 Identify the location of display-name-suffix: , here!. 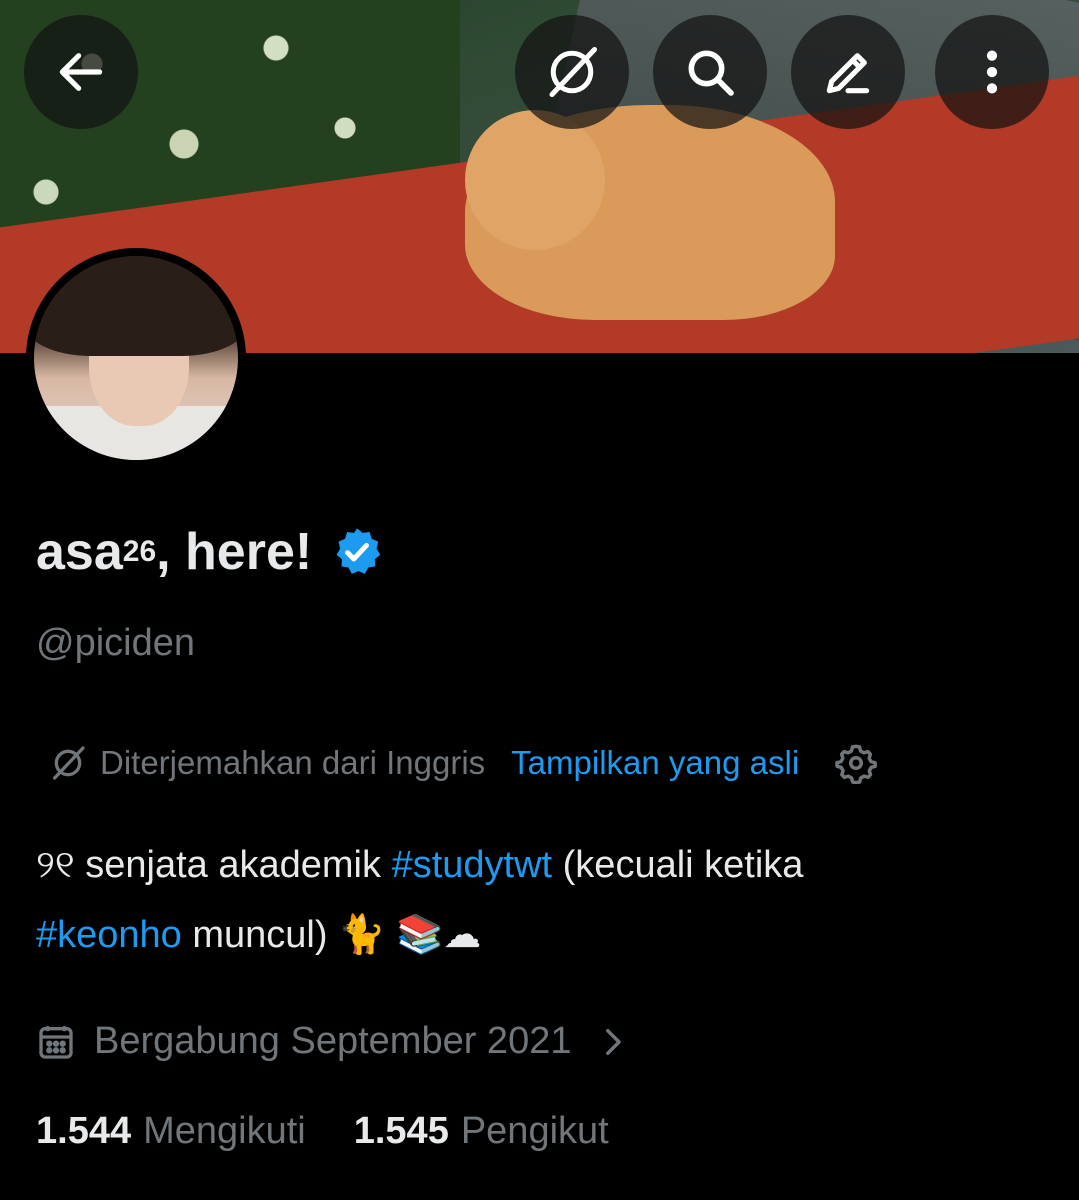
(234, 552).